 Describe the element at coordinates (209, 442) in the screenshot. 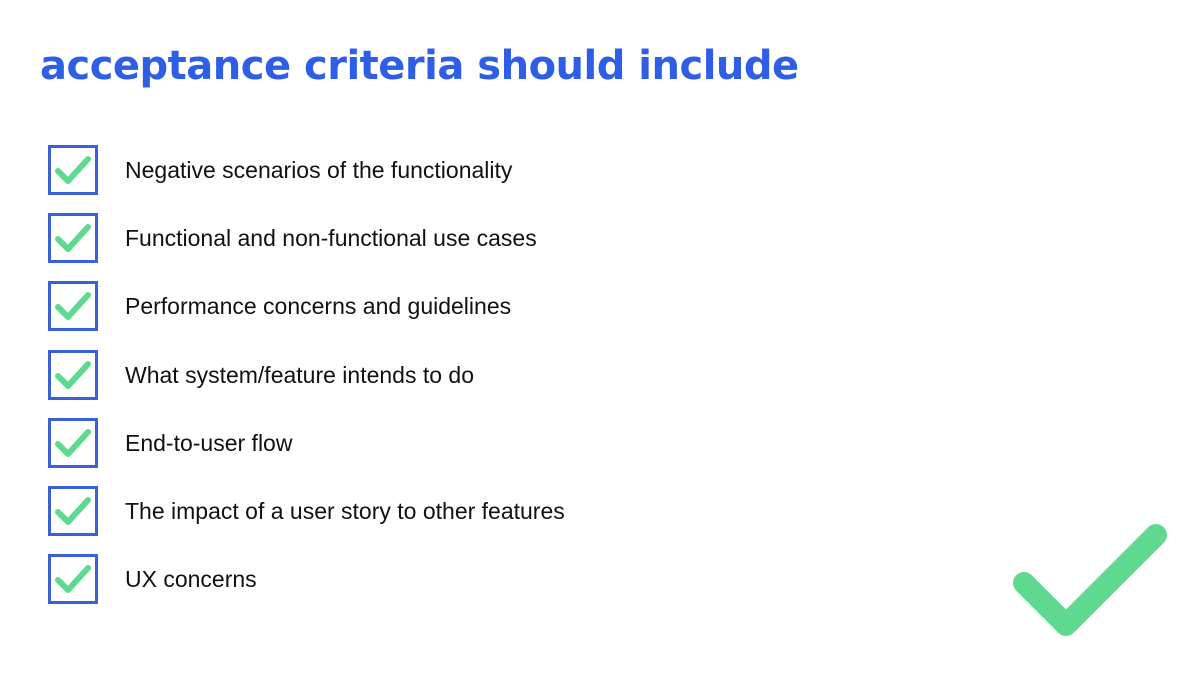

I see `criteria-label: End-to-user flow` at that location.